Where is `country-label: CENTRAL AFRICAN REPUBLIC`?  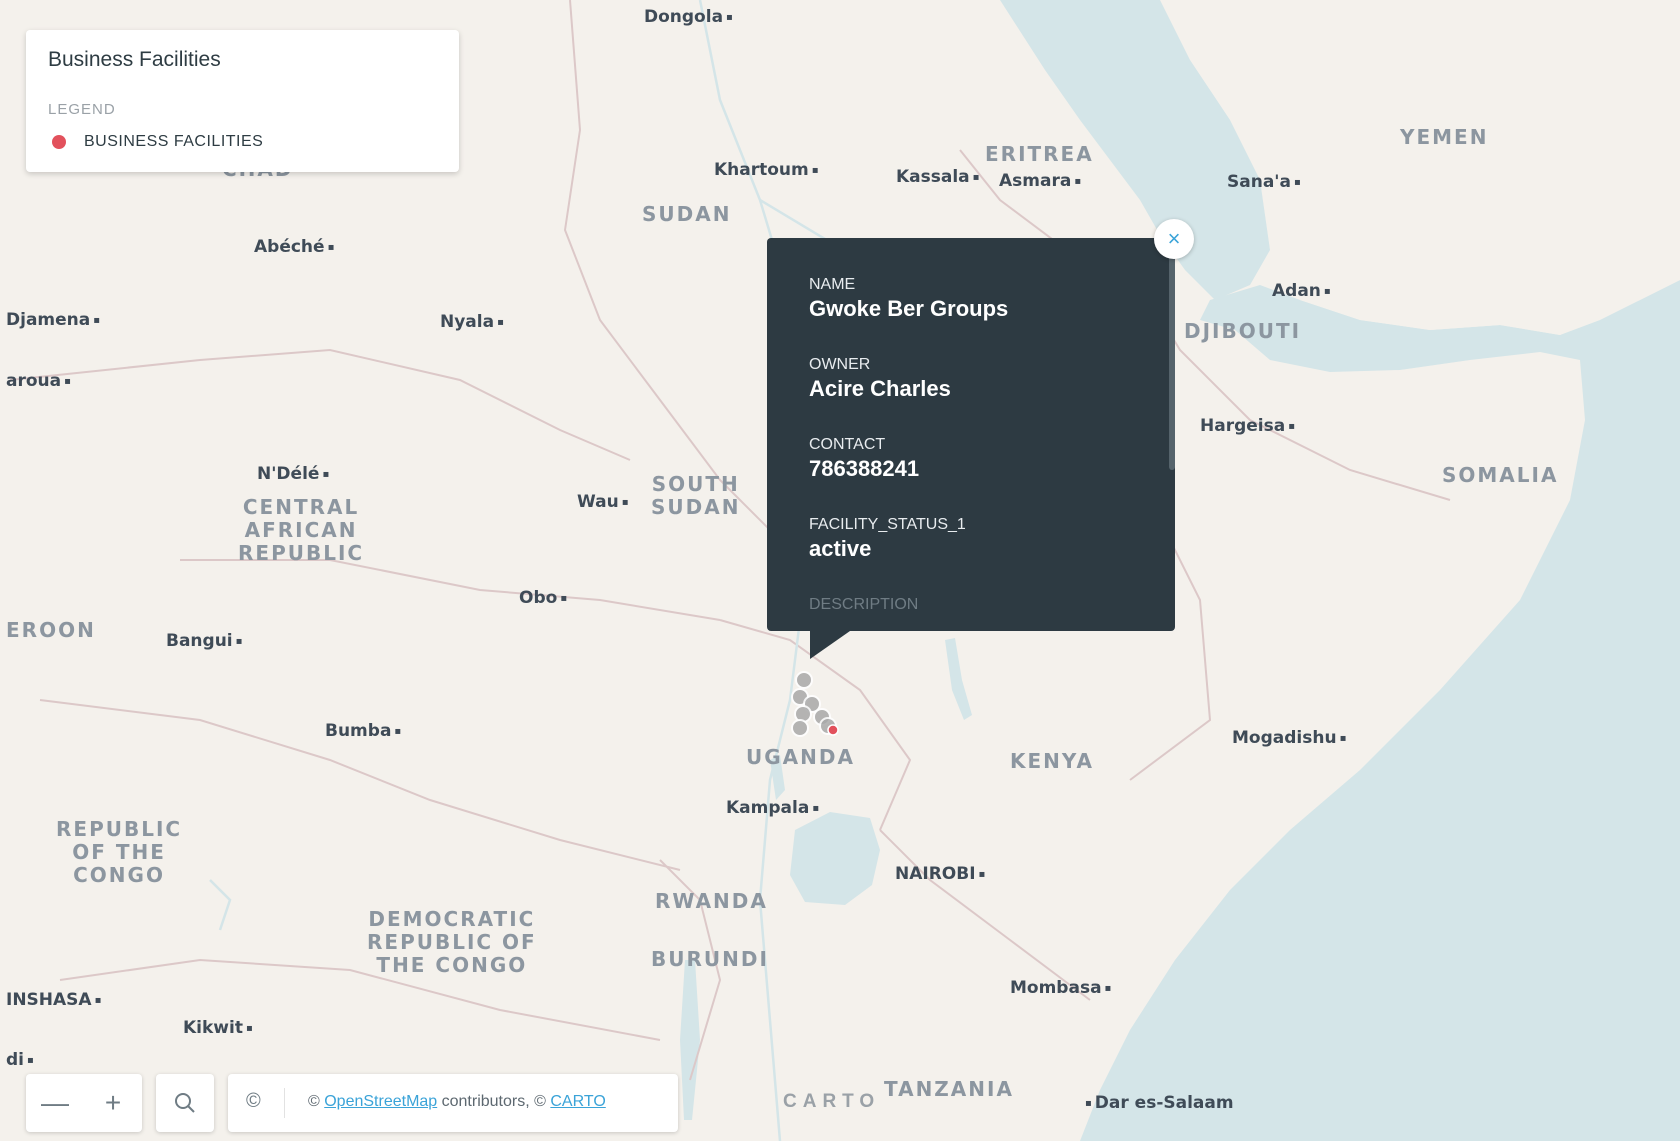
country-label: CENTRAL AFRICAN REPUBLIC is located at coordinates (301, 530).